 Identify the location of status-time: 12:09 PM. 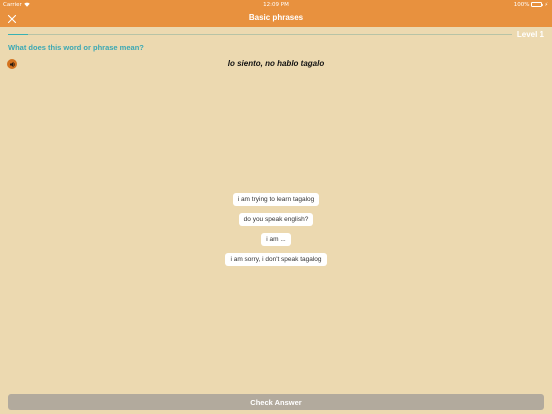
(276, 4).